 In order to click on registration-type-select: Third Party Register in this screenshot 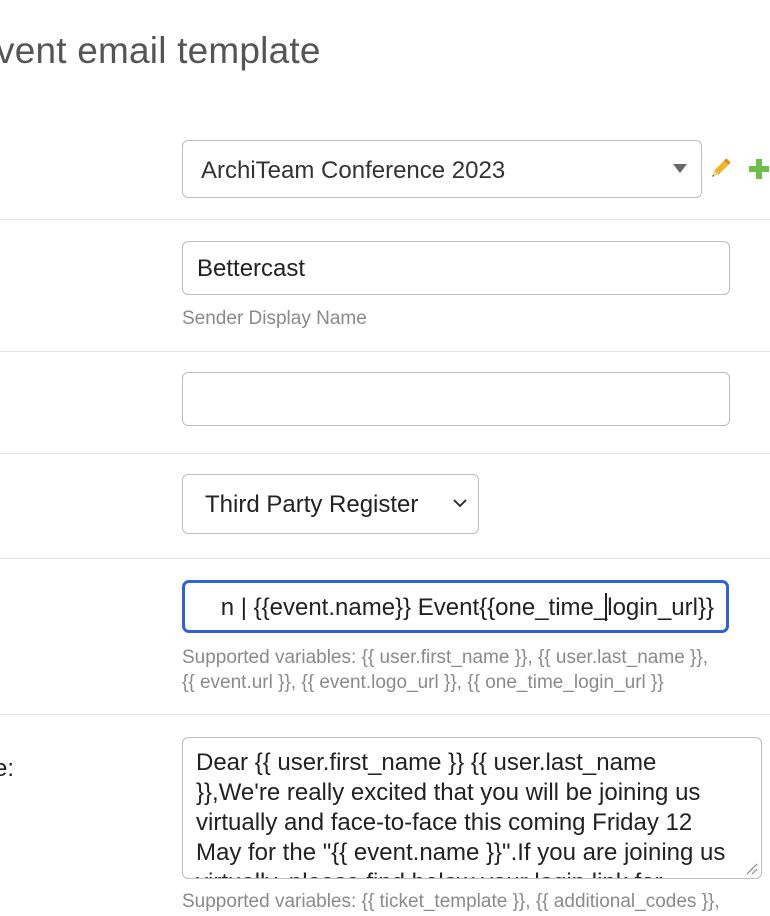, I will do `click(330, 504)`.